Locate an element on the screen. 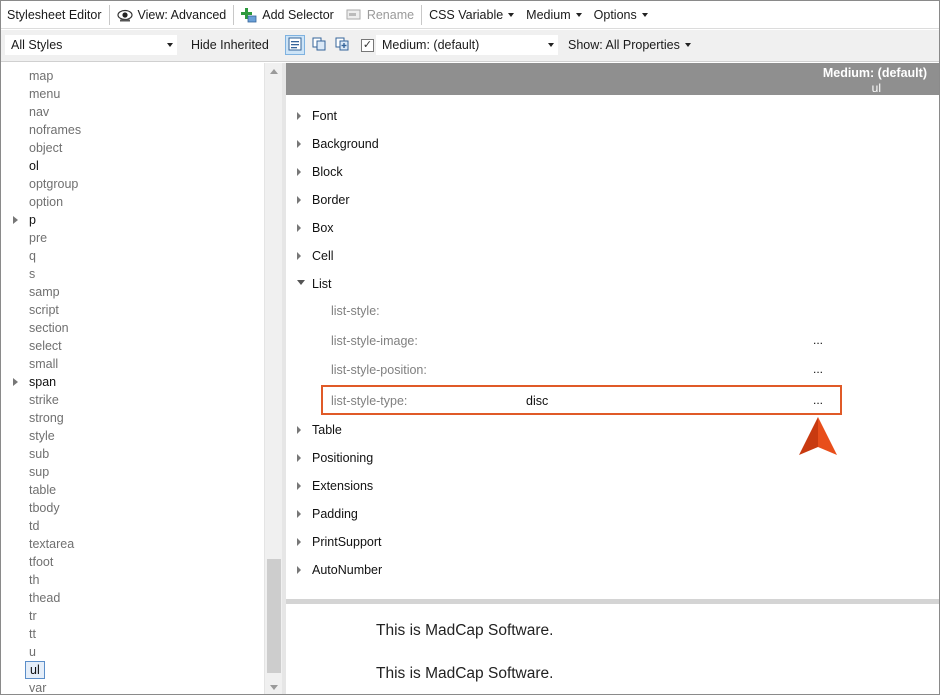 This screenshot has width=940, height=695. tree-item-var: var is located at coordinates (37, 686).